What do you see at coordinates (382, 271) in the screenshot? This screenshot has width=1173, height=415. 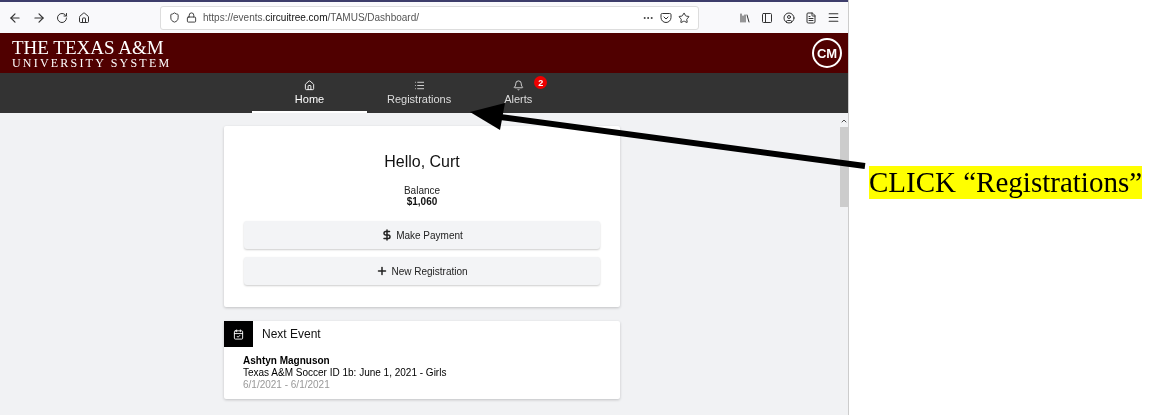 I see `plus-icon` at bounding box center [382, 271].